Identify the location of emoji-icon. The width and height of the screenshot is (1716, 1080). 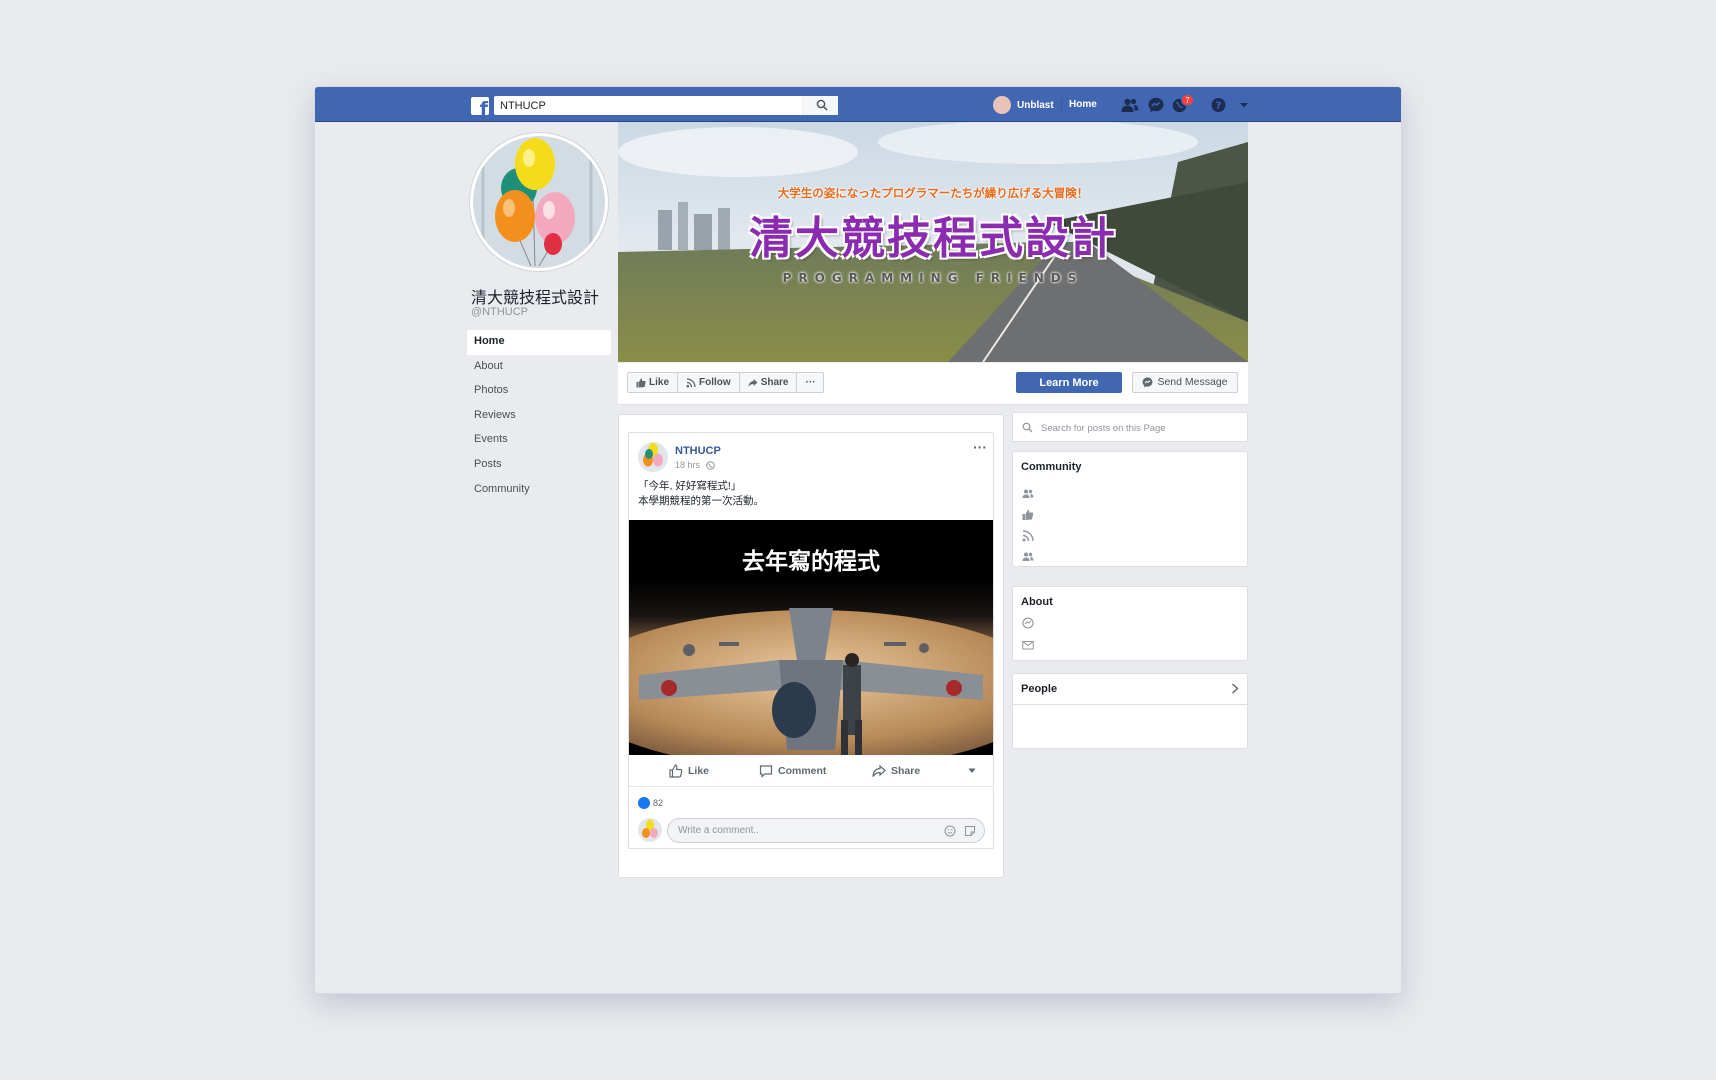
(950, 831).